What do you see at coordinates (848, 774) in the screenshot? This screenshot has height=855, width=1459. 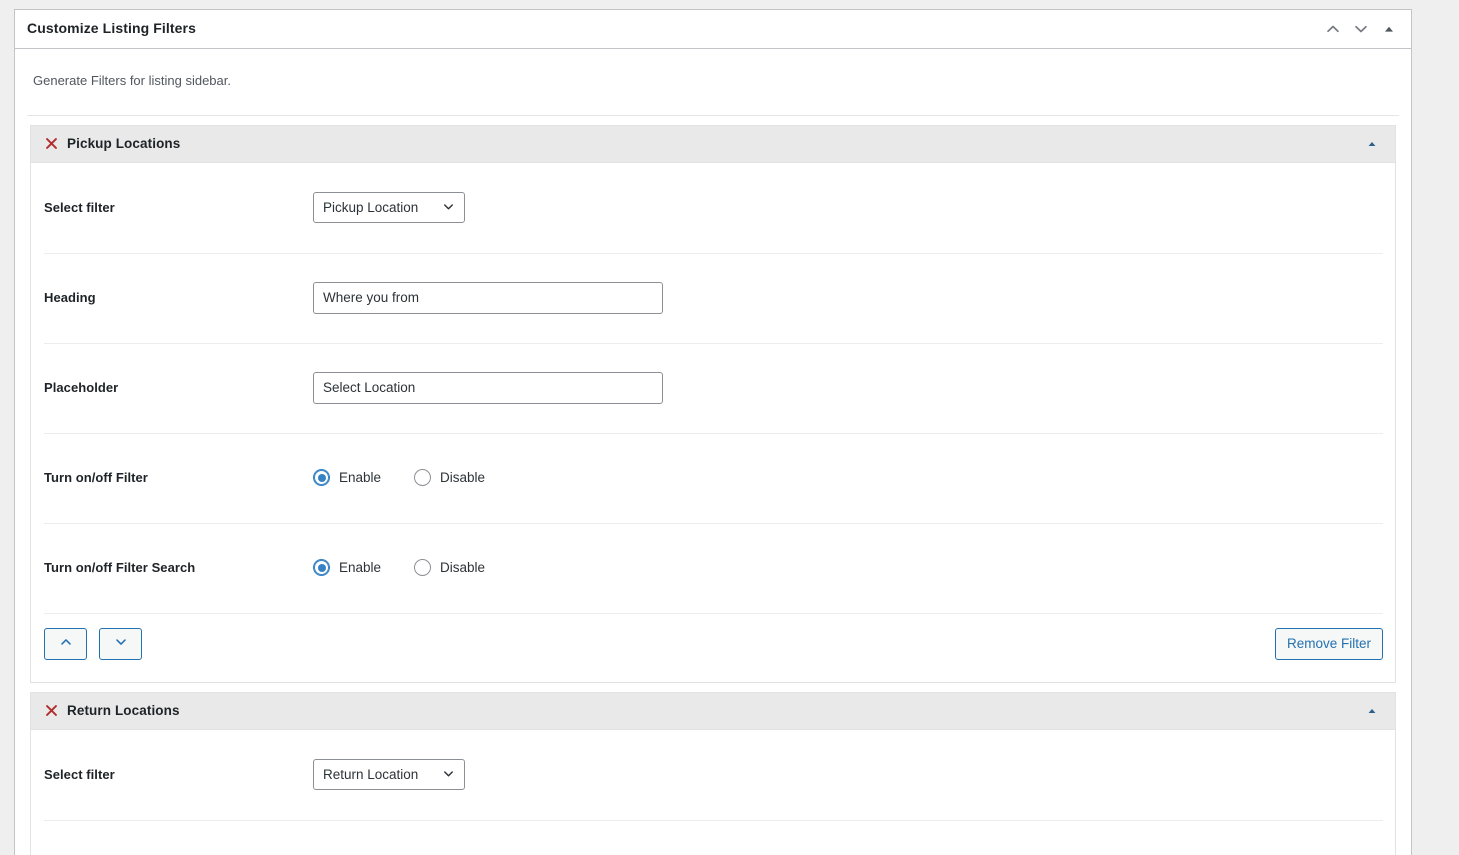 I see `field-control: Return Location` at bounding box center [848, 774].